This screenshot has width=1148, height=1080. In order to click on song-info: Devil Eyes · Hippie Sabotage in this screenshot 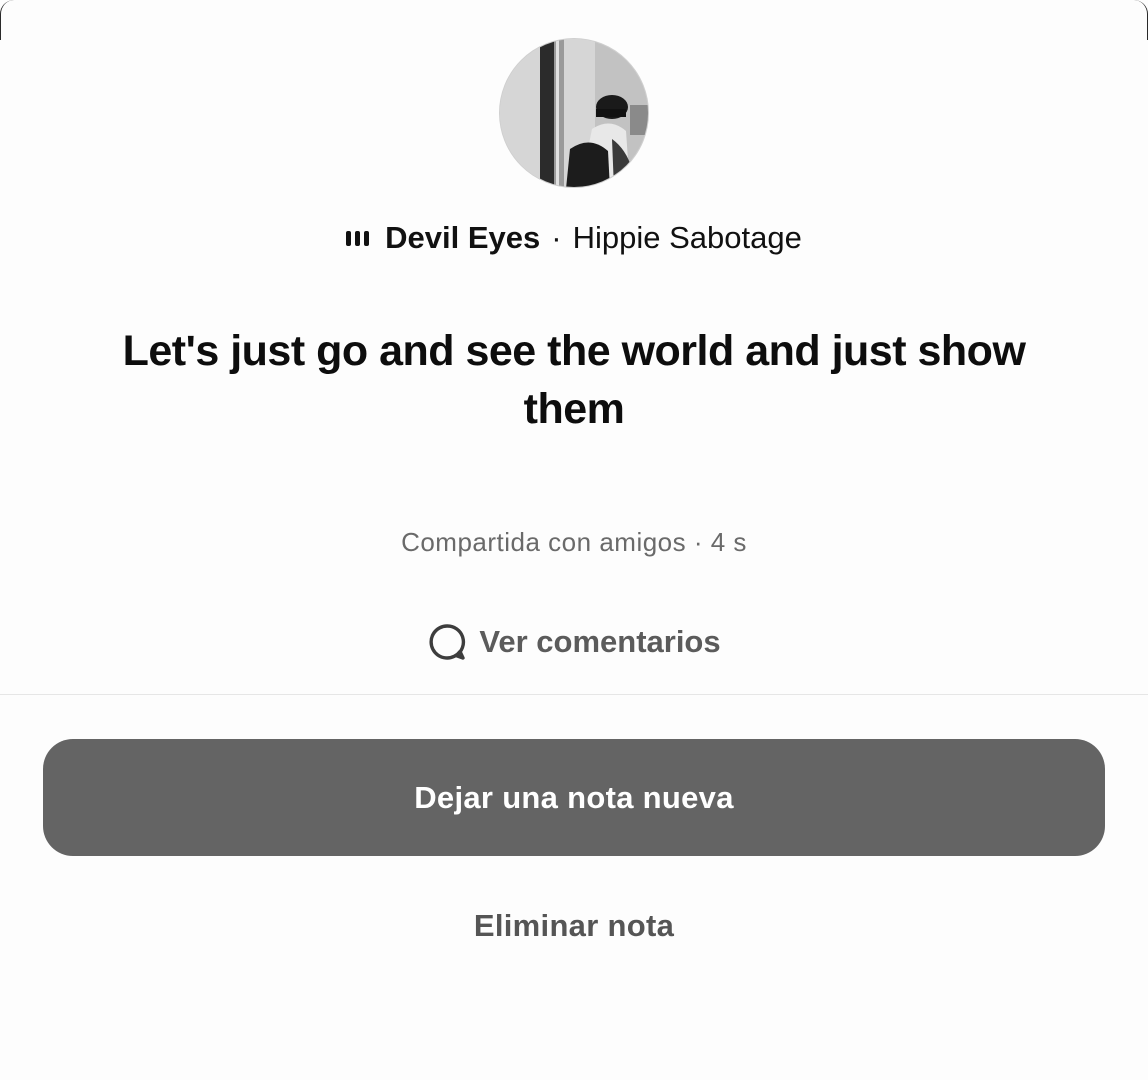, I will do `click(574, 238)`.